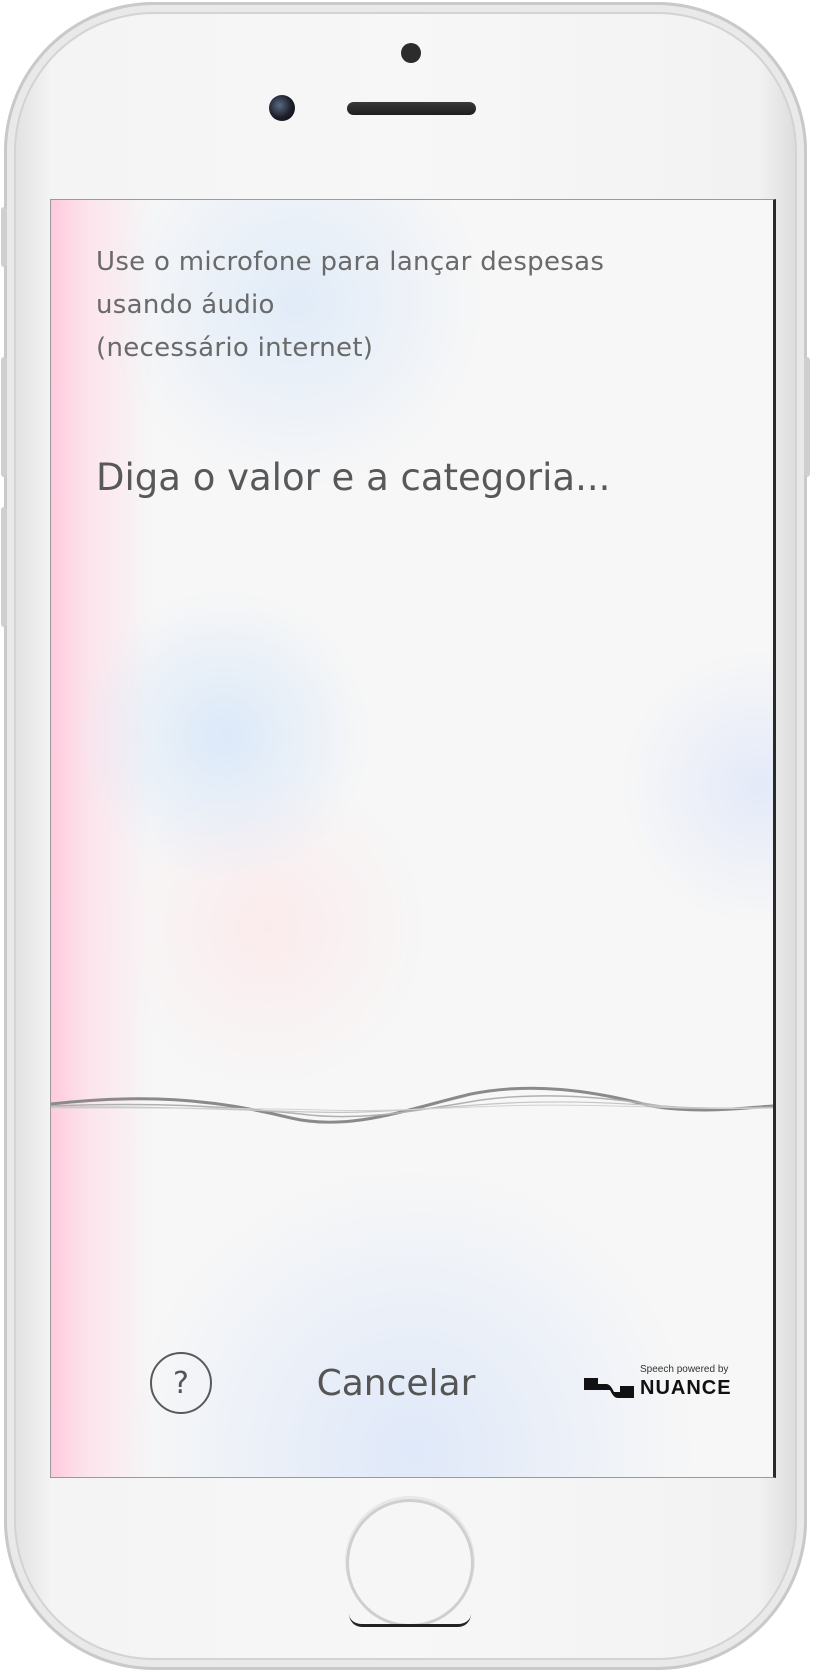 This screenshot has height=1674, width=818. I want to click on mute-switch, so click(4, 237).